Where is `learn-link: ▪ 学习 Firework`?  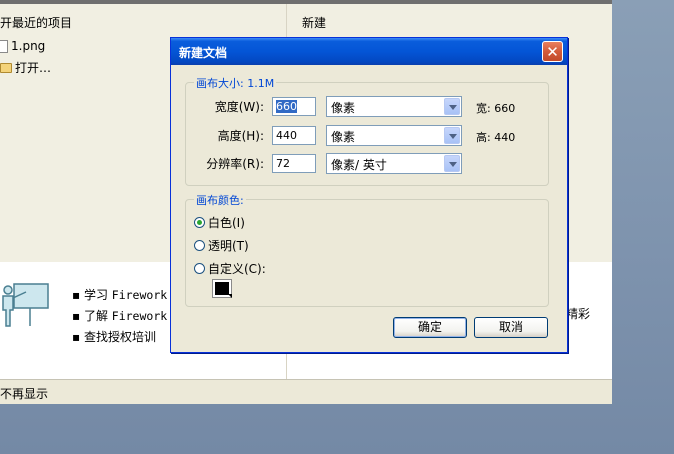 learn-link: ▪ 学习 Firework is located at coordinates (119, 294).